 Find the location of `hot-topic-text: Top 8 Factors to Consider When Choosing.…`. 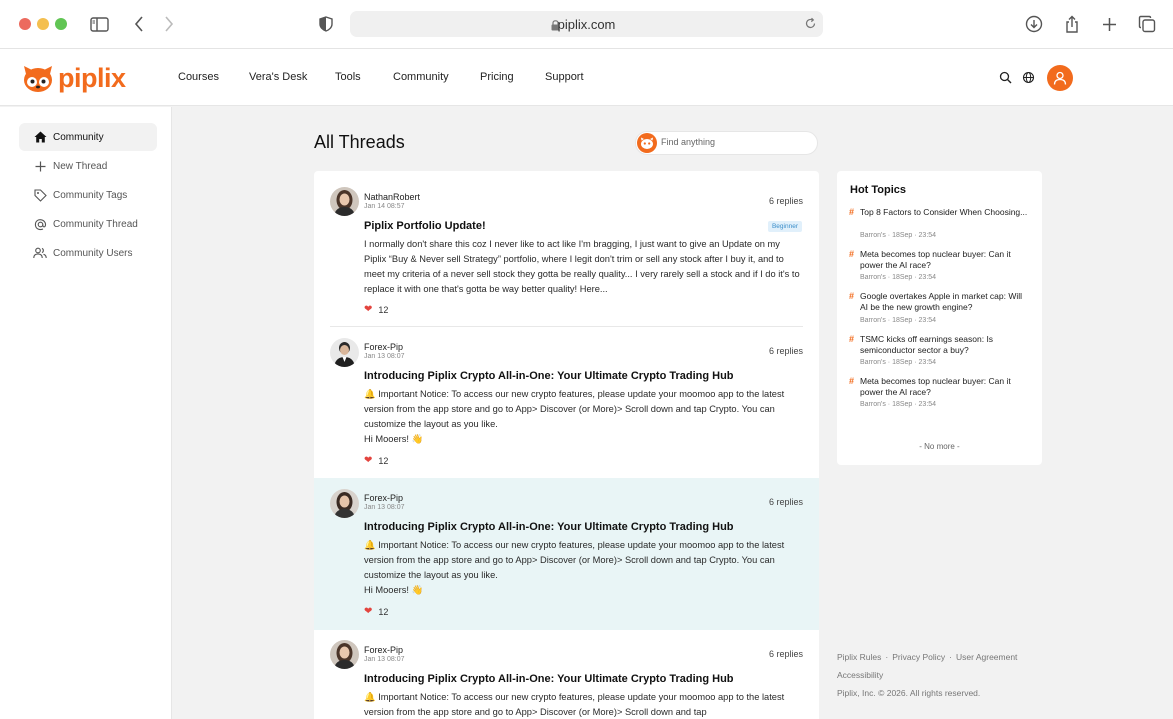

hot-topic-text: Top 8 Factors to Consider When Choosing.… is located at coordinates (945, 212).